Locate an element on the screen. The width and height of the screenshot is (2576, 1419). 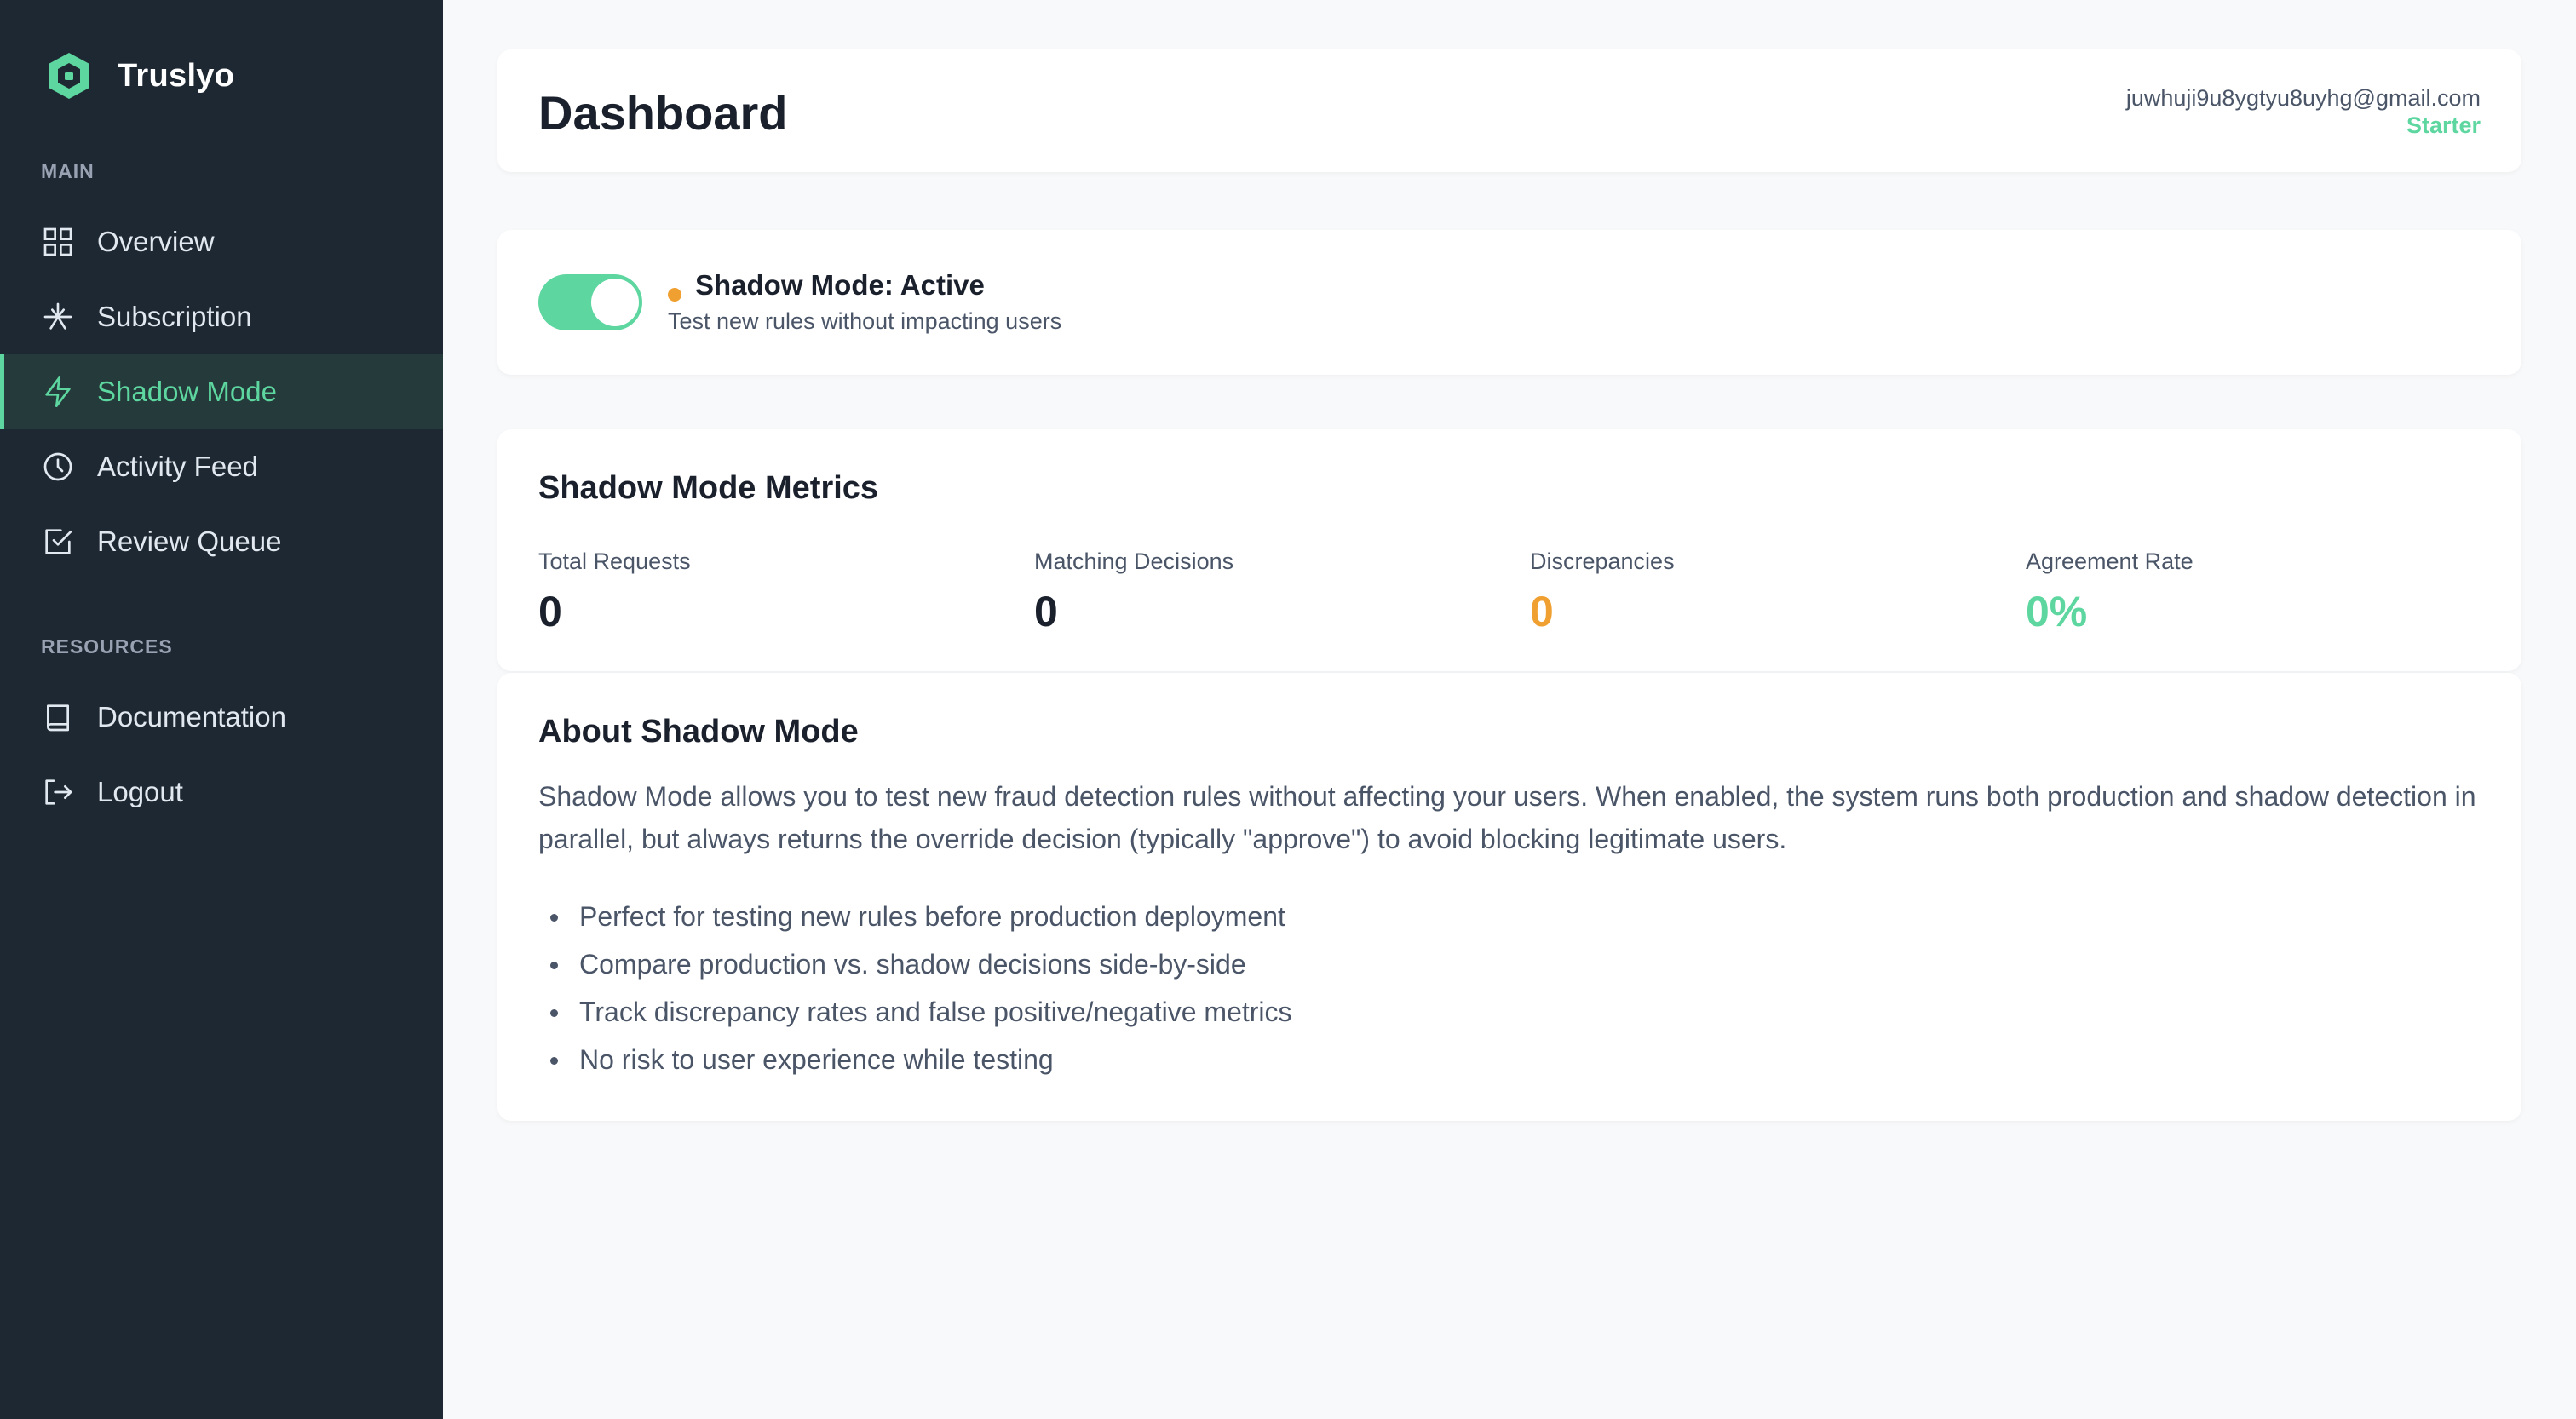
status-dot-icon is located at coordinates (674, 295).